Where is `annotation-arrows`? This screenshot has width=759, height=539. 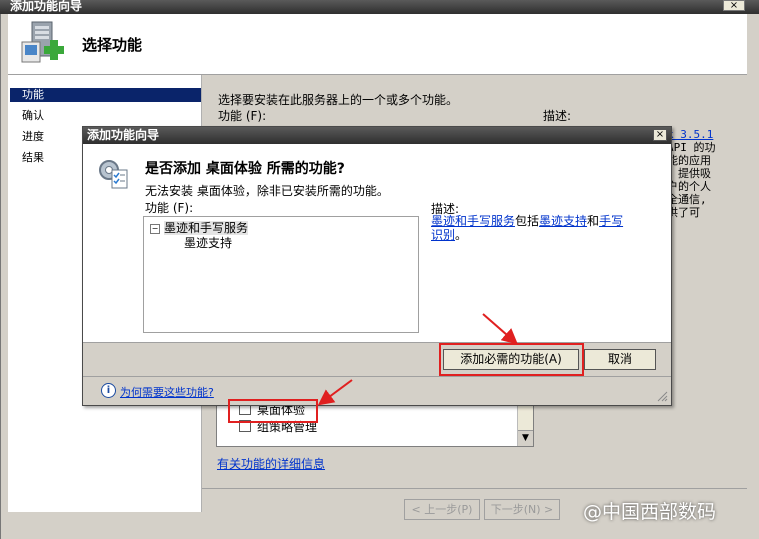
annotation-arrows is located at coordinates (418, 359).